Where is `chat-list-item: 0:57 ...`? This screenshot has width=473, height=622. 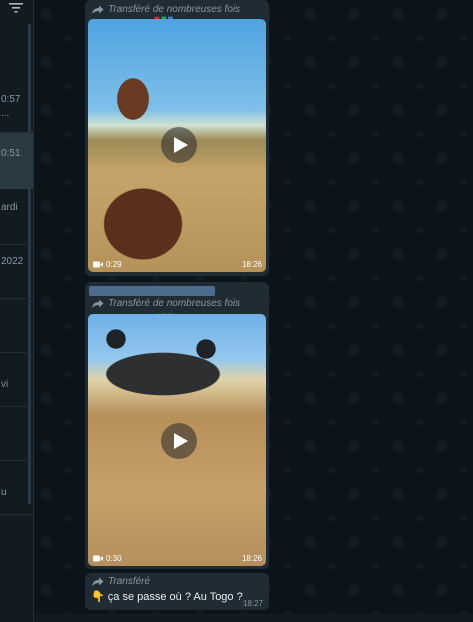
chat-list-item: 0:57 ... is located at coordinates (16, 105).